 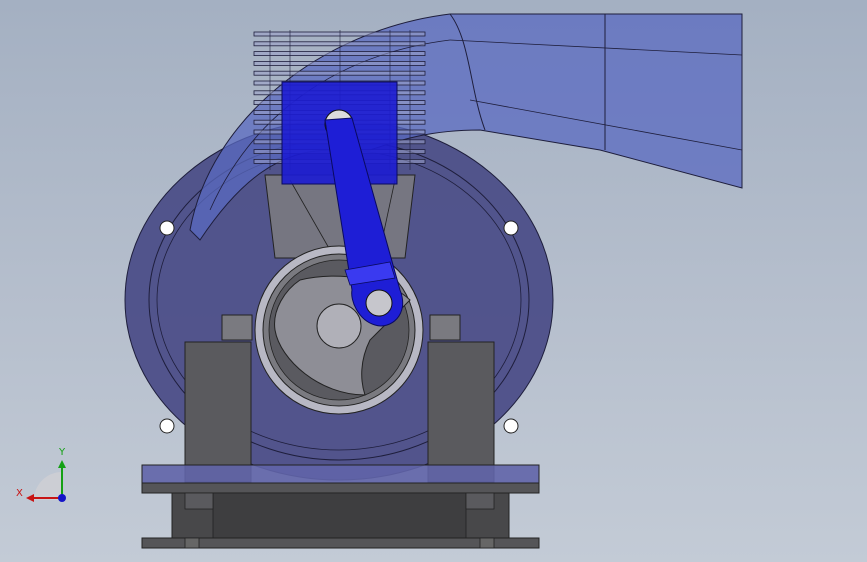 What do you see at coordinates (461, 412) in the screenshot?
I see `mount-block-right` at bounding box center [461, 412].